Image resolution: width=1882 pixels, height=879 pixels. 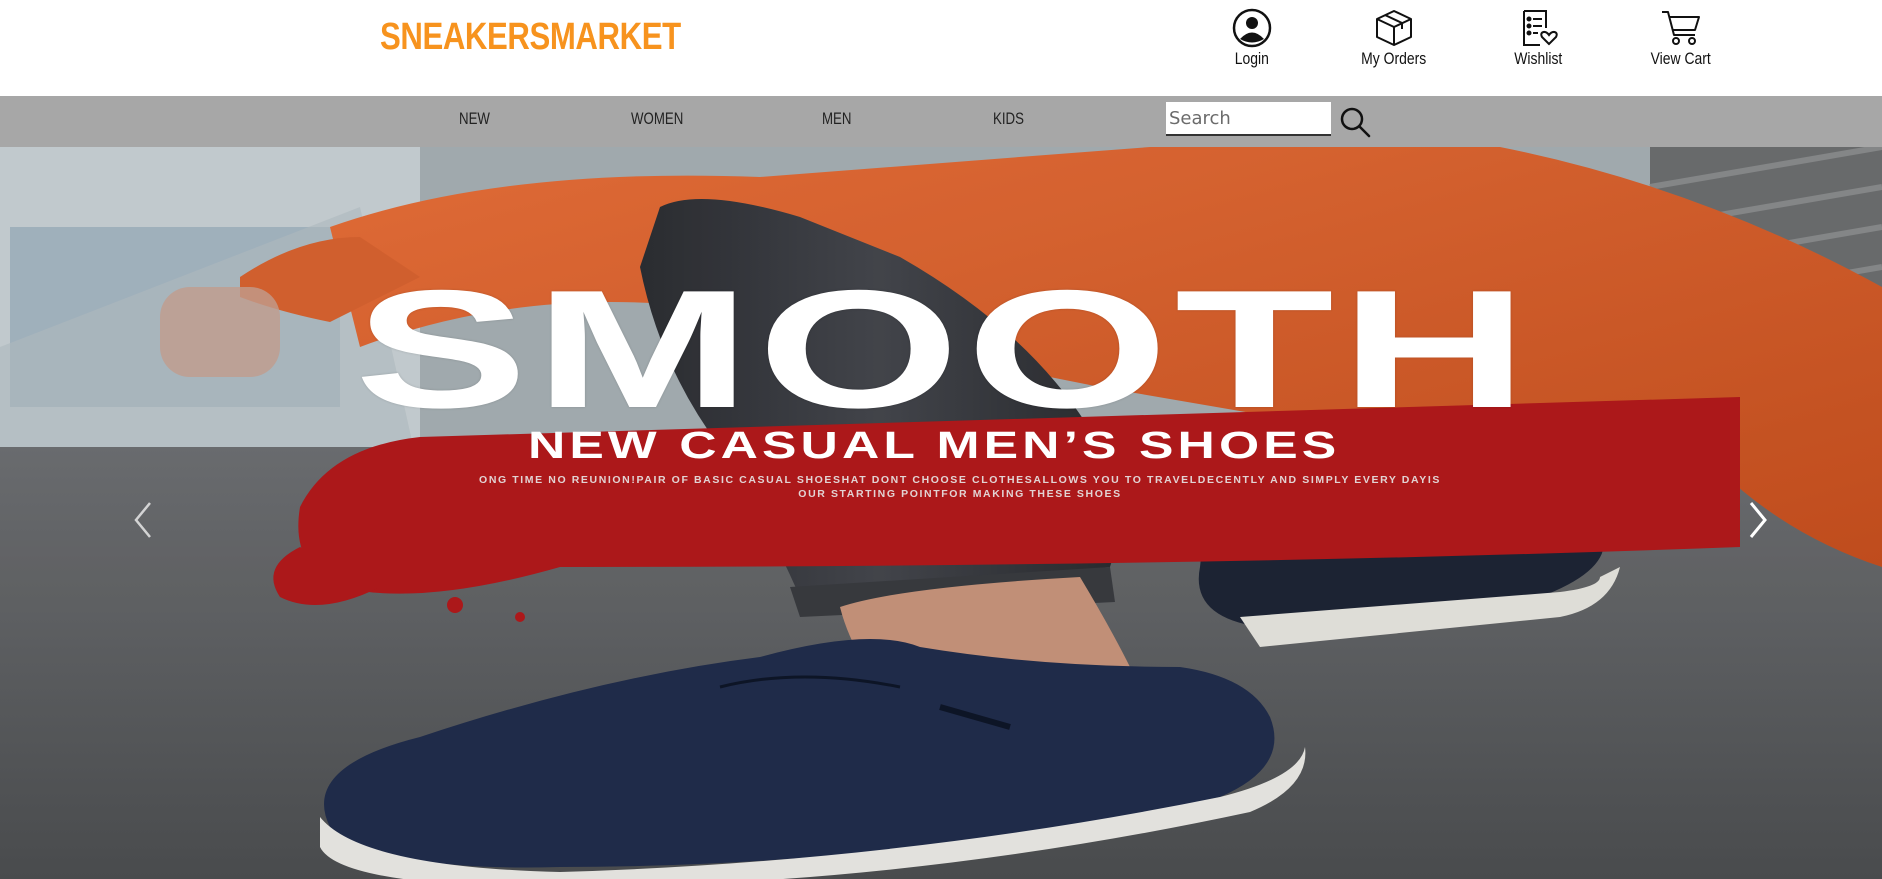 I want to click on wishlist-button: Wishlist, so click(x=1538, y=40).